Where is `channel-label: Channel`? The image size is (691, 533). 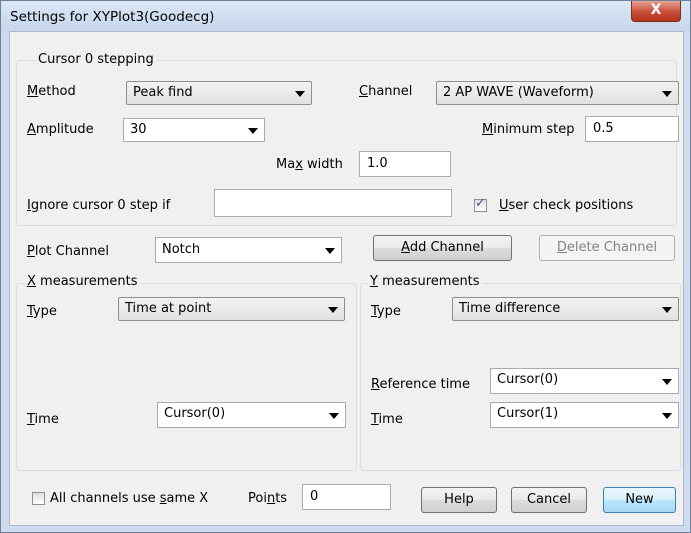 channel-label: Channel is located at coordinates (386, 91).